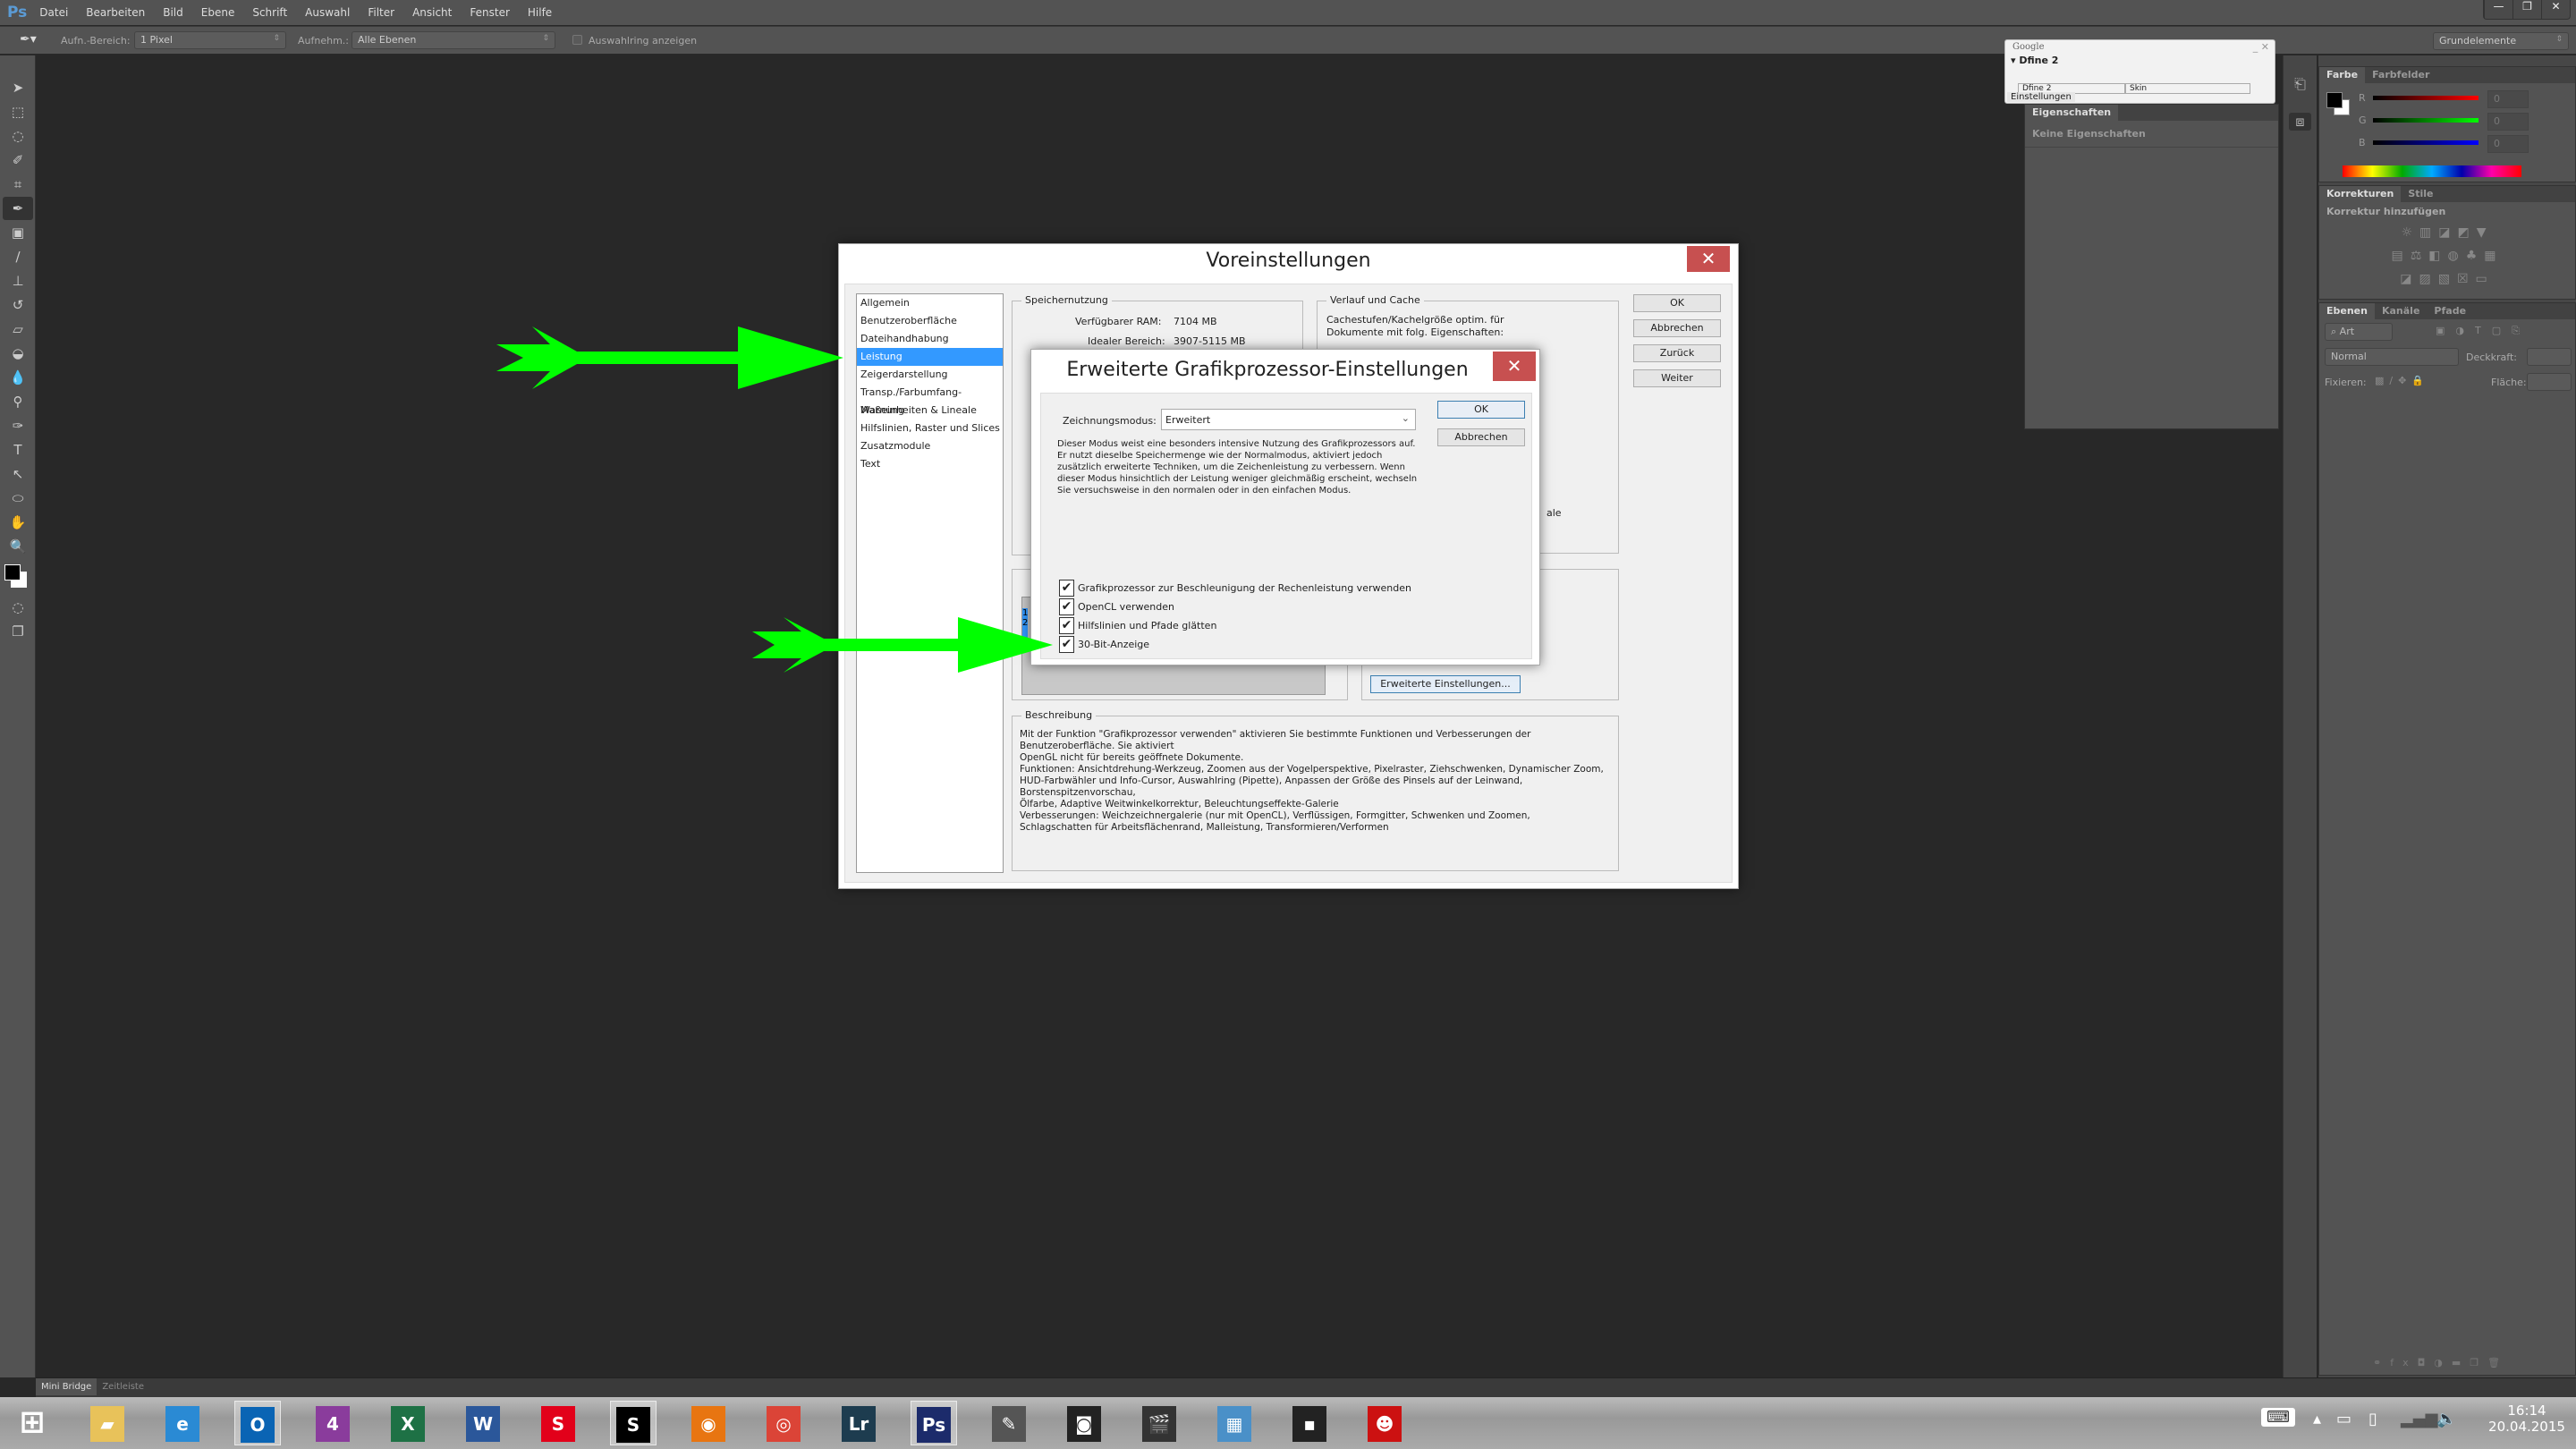 The width and height of the screenshot is (2576, 1449). What do you see at coordinates (18, 208) in the screenshot?
I see `eyedropper-tool-icon: ✒` at bounding box center [18, 208].